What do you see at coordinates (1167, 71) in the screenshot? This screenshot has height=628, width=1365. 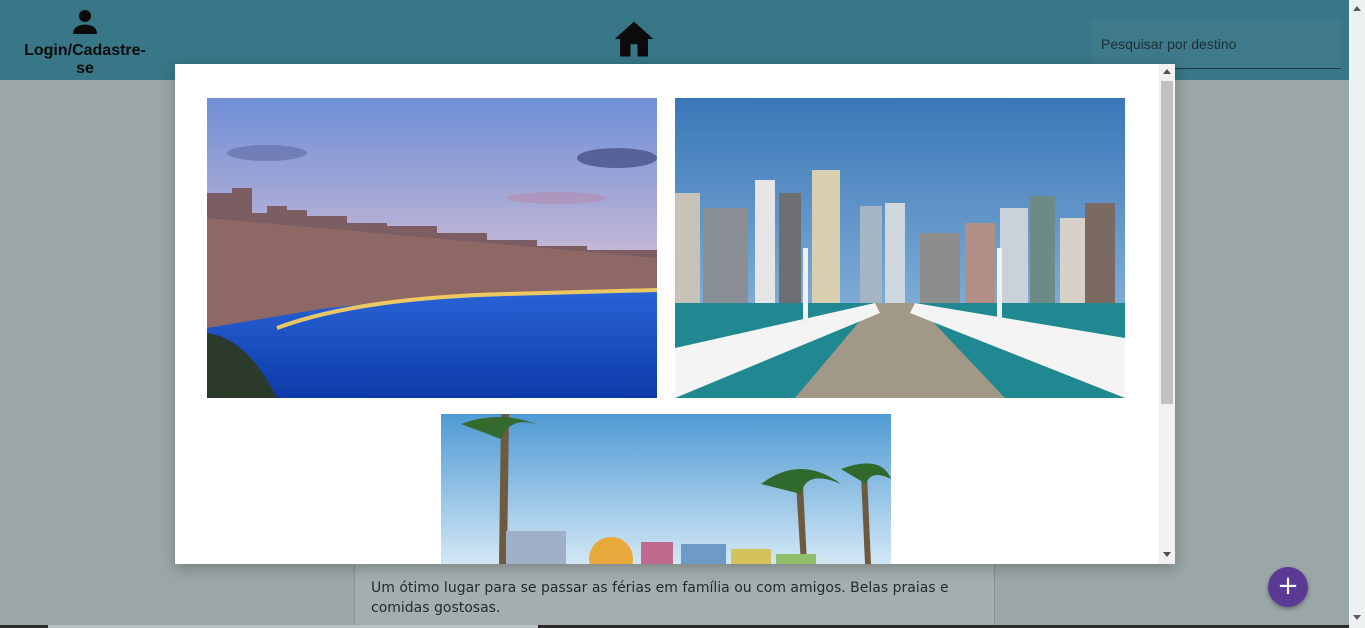 I see `modal-scroll-up-icon` at bounding box center [1167, 71].